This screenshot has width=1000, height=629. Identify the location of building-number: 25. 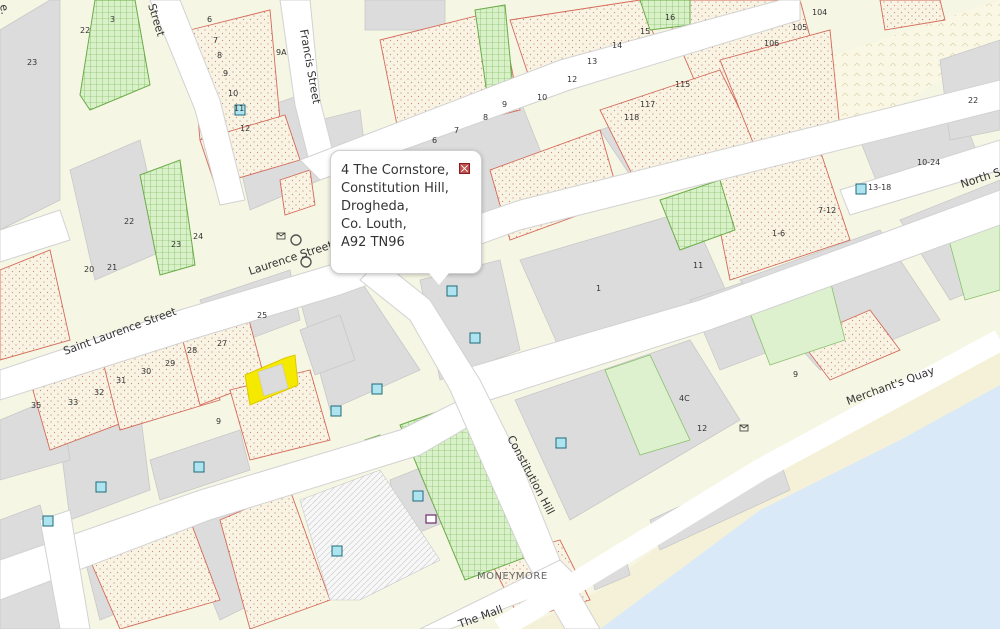
(262, 315).